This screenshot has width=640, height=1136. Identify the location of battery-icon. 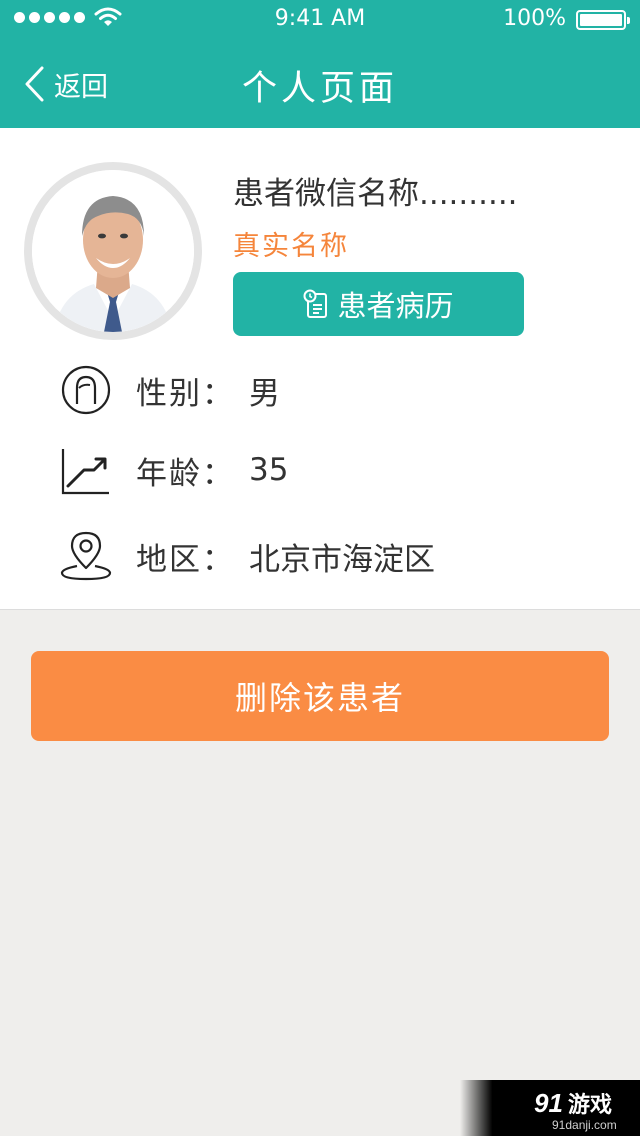
(603, 20).